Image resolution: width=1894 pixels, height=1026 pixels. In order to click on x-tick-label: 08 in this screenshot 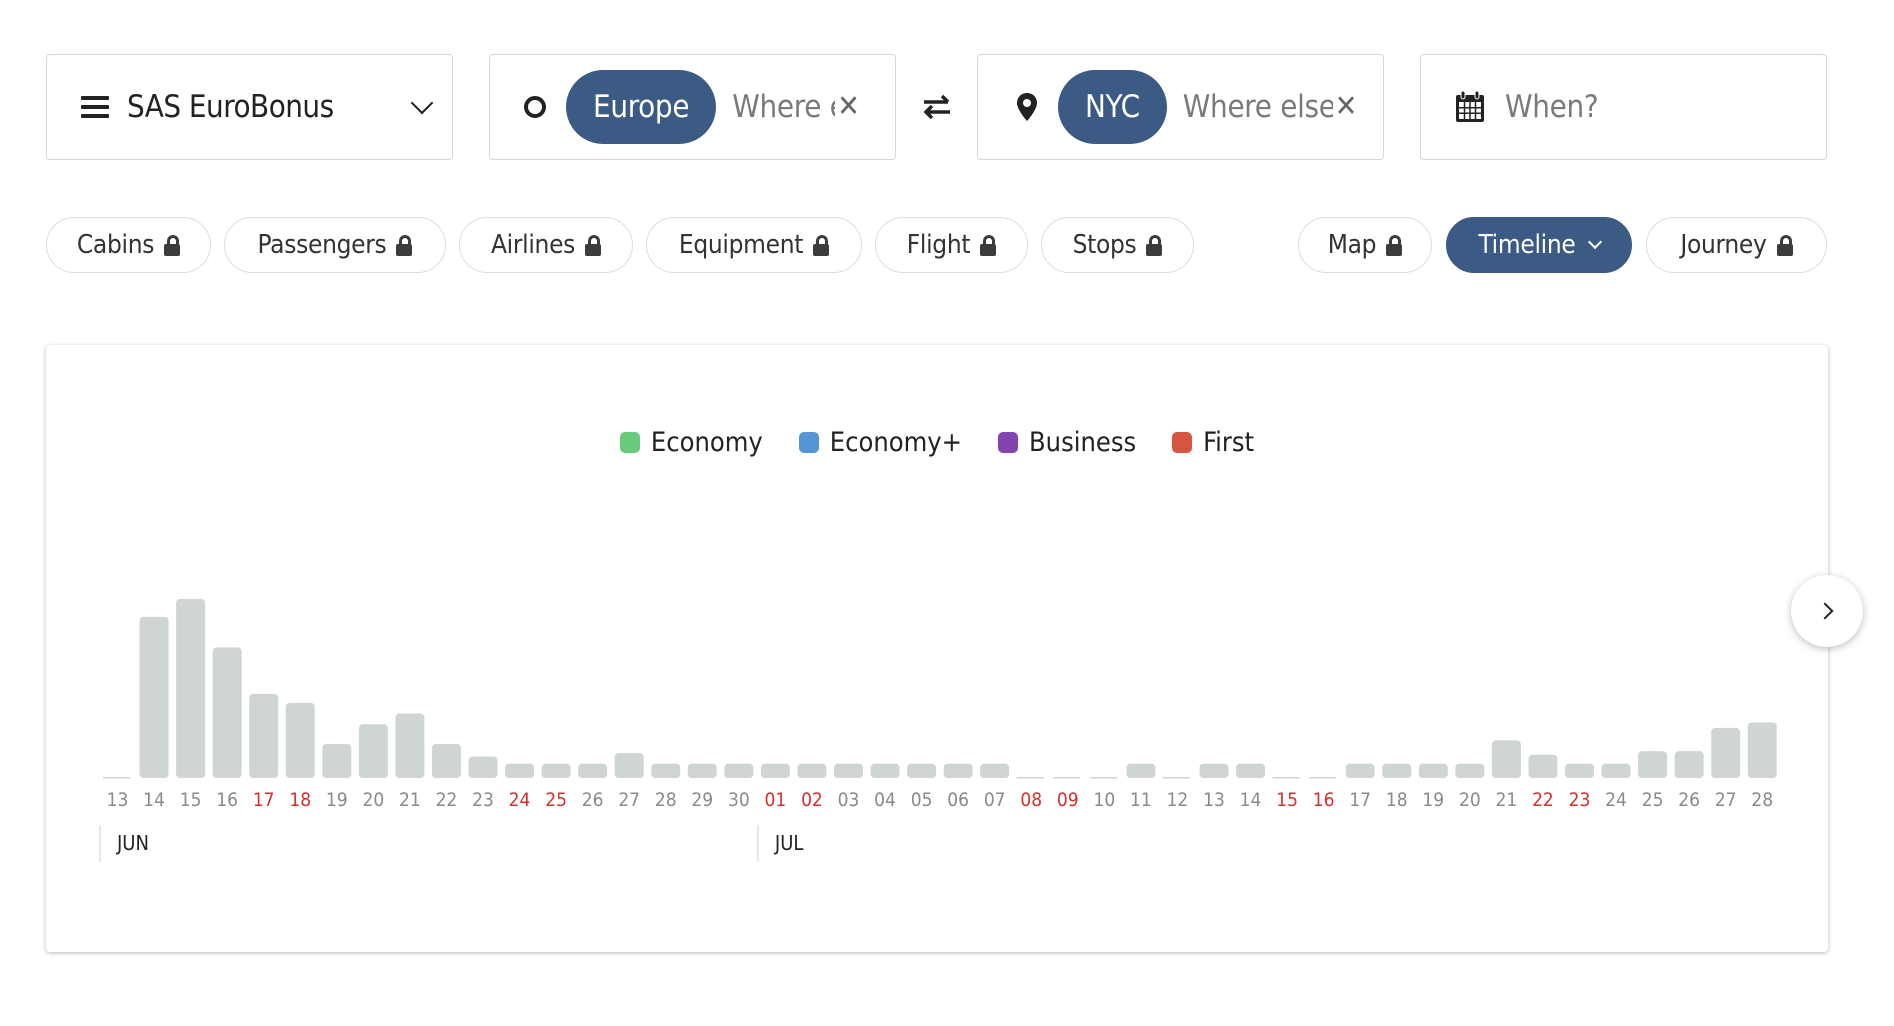, I will do `click(1031, 800)`.